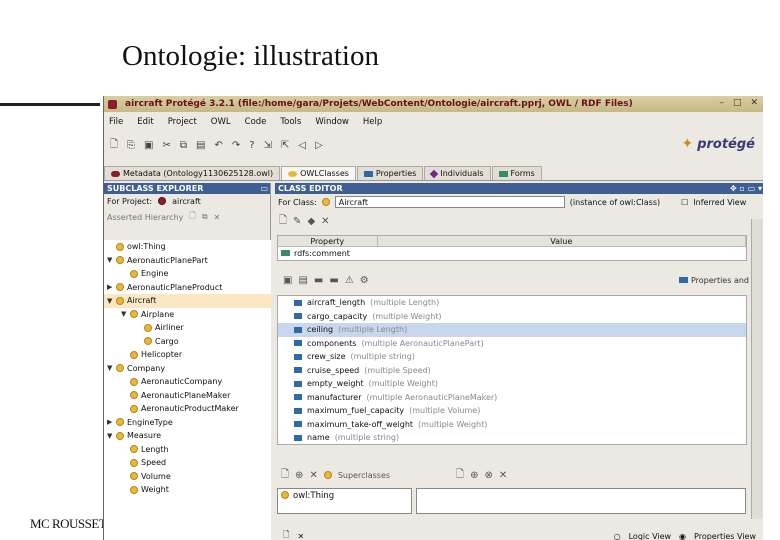 The image size is (780, 540). I want to click on property-row: components (multiple AeronauticPlanePart), so click(512, 344).